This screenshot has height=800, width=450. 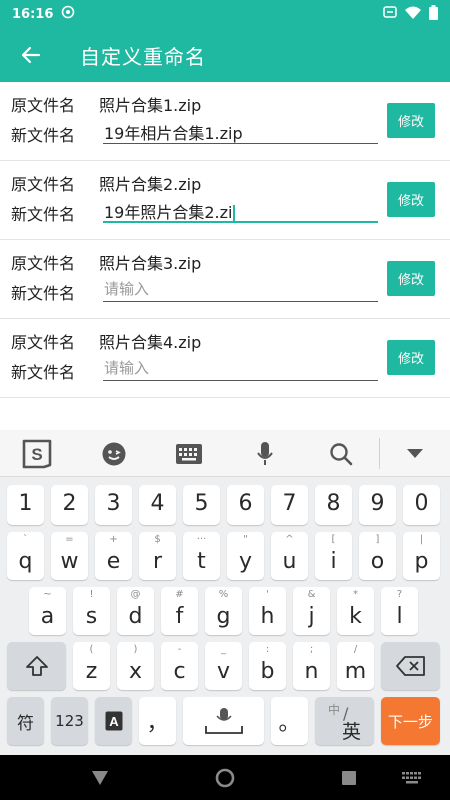 I want to click on back-button, so click(x=31, y=55).